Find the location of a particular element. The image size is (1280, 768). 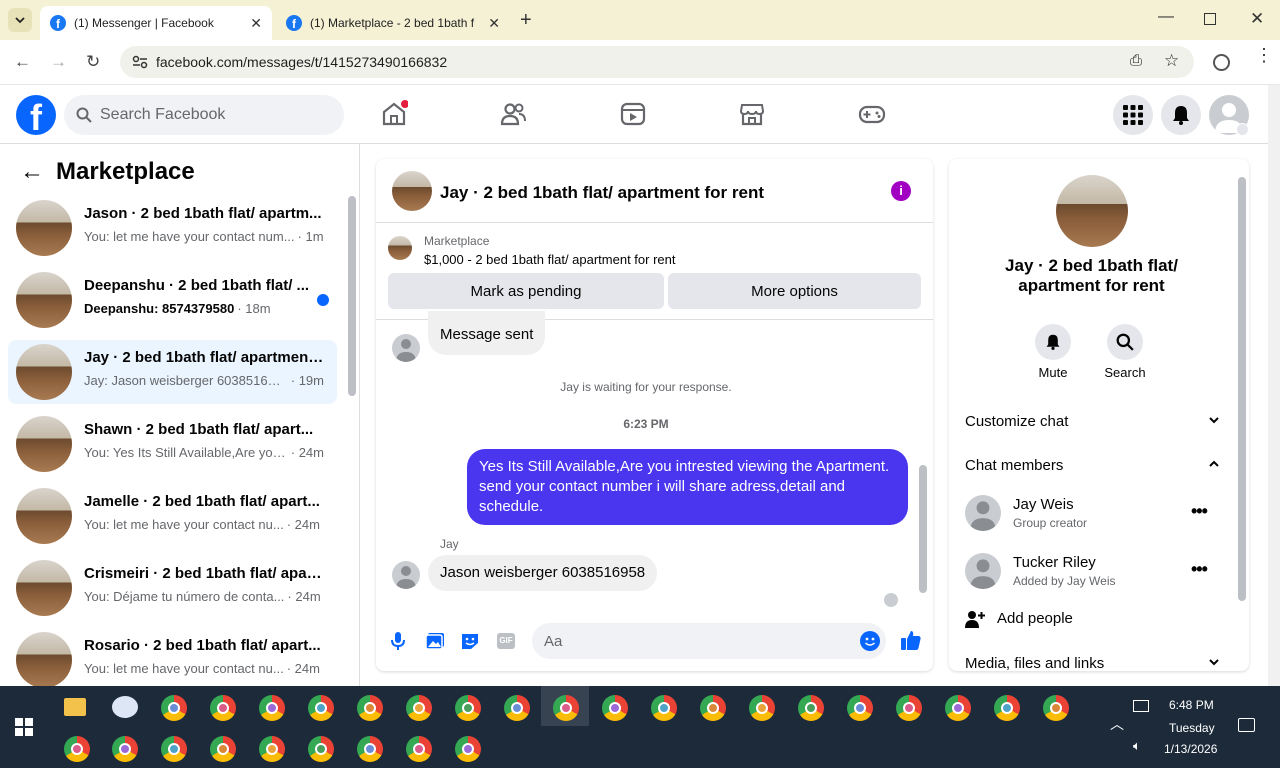

install-app-icon: ⎙ is located at coordinates (1136, 60).